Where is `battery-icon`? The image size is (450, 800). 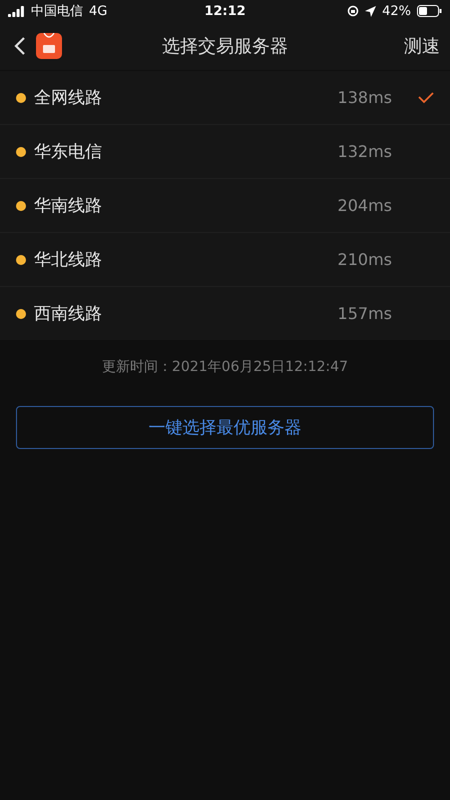
battery-icon is located at coordinates (429, 11).